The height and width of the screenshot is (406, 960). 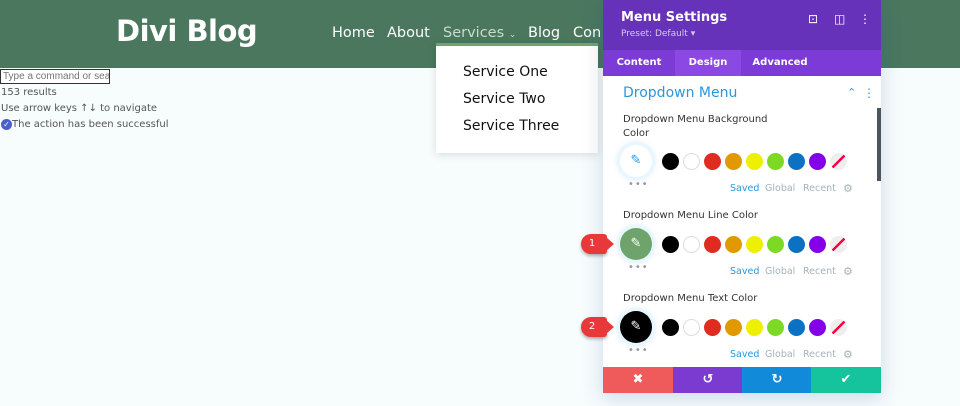 What do you see at coordinates (780, 63) in the screenshot?
I see `tab-advanced: Advanced` at bounding box center [780, 63].